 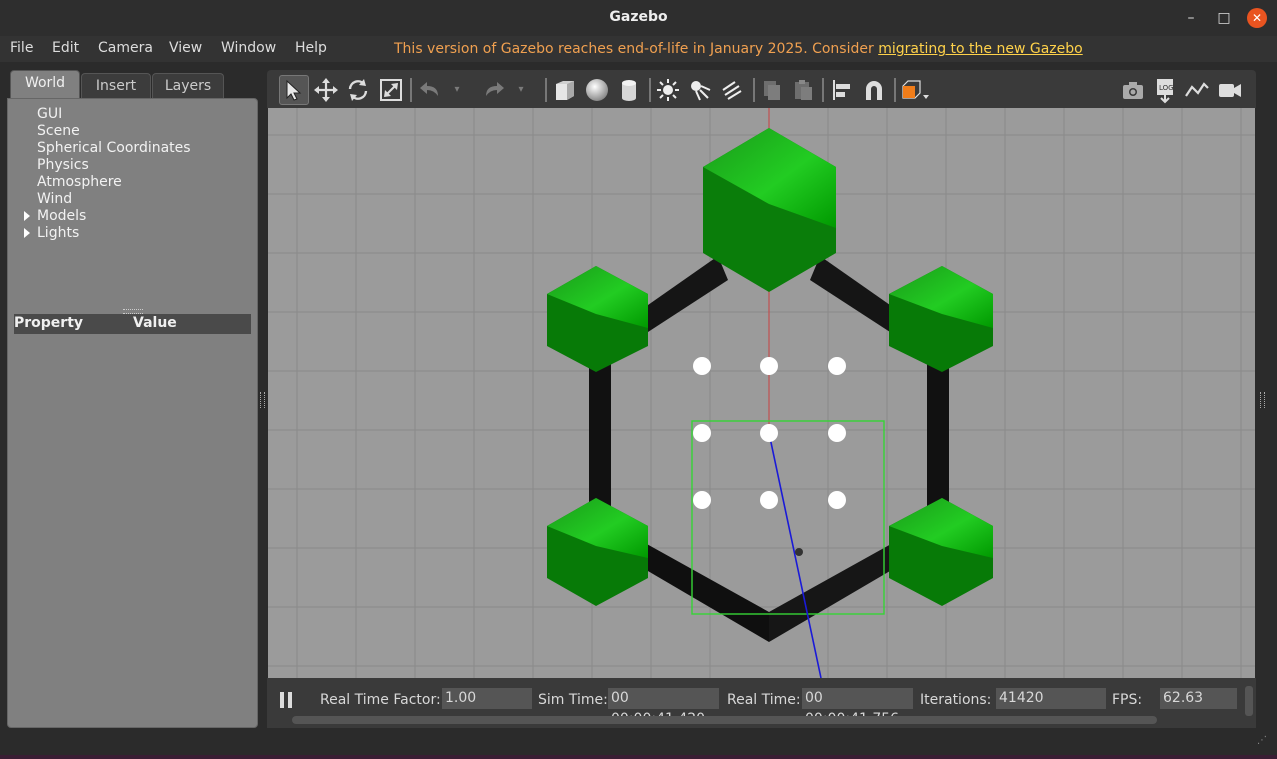 I want to click on left-splitter-handle, so click(x=262, y=400).